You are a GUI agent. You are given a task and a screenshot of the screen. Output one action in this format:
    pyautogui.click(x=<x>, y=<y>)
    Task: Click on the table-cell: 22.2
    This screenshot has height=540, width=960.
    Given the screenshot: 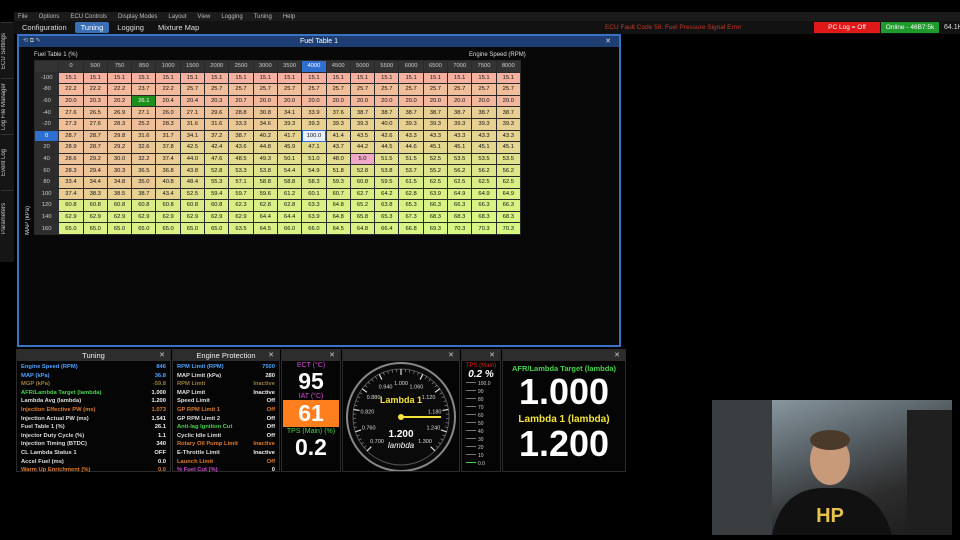 What is the action you would take?
    pyautogui.click(x=95, y=89)
    